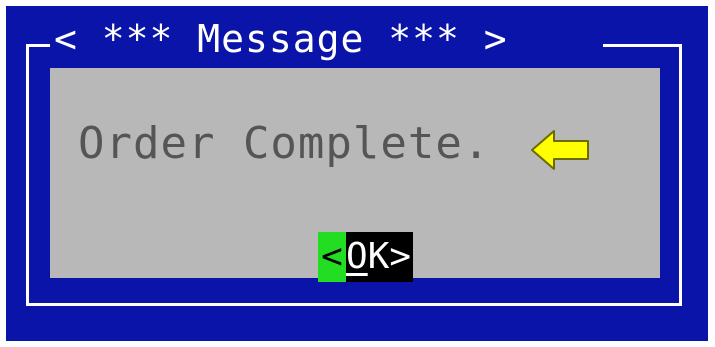 This screenshot has width=715, height=347. I want to click on ok-button: < OK>, so click(366, 257).